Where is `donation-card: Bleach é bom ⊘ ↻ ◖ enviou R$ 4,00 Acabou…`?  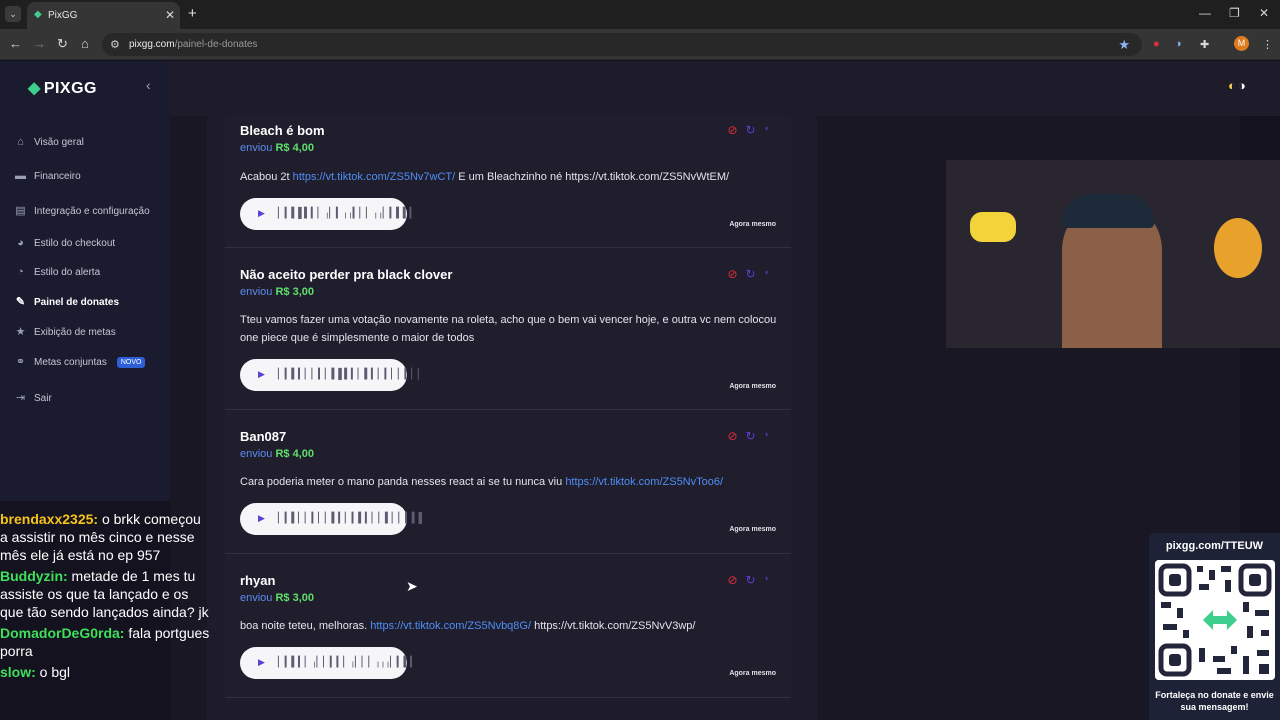 donation-card: Bleach é bom ⊘ ↻ ◖ enviou R$ 4,00 Acabou… is located at coordinates (508, 182).